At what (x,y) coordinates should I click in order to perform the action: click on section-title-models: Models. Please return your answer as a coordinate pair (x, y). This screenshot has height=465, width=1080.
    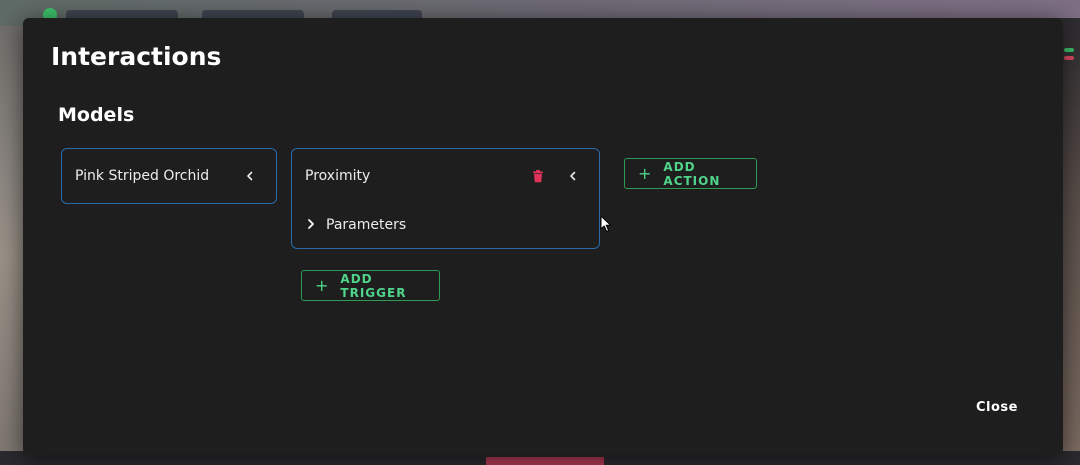
    Looking at the image, I should click on (96, 115).